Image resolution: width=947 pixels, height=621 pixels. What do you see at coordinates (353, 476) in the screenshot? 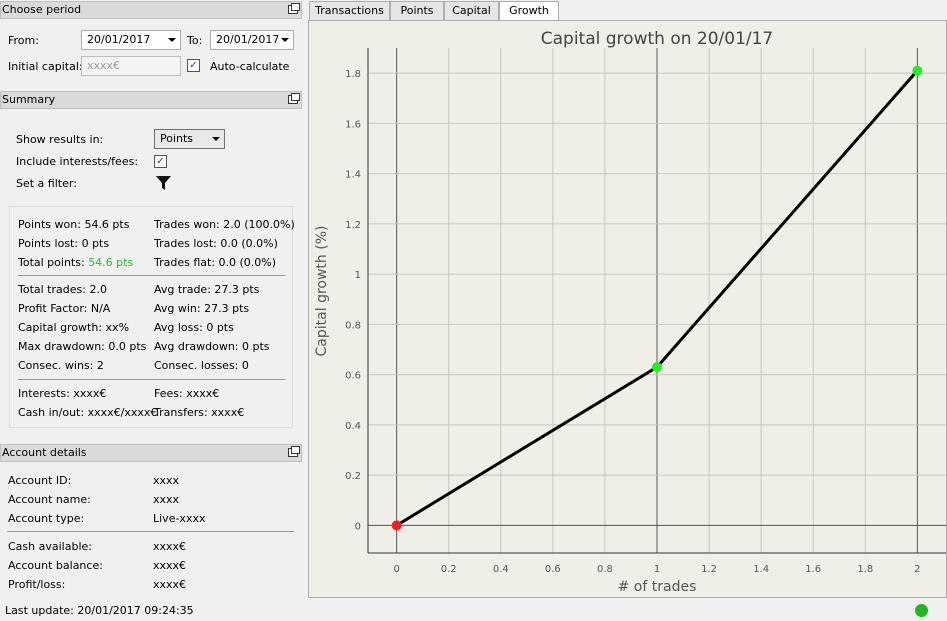
I see `y-tick-label: 0.2` at bounding box center [353, 476].